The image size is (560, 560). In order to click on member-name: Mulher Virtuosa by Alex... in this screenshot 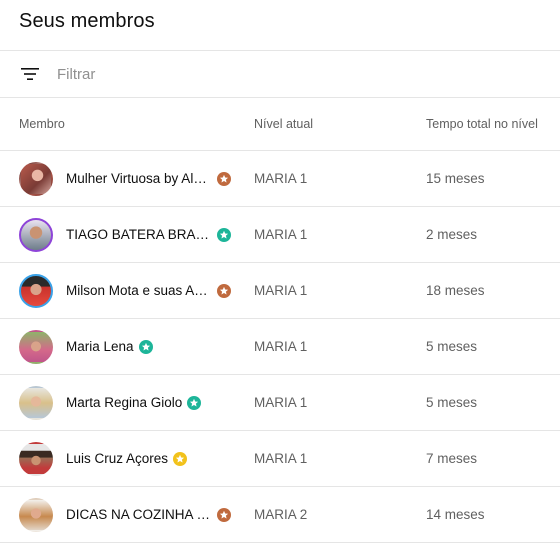, I will do `click(139, 178)`.